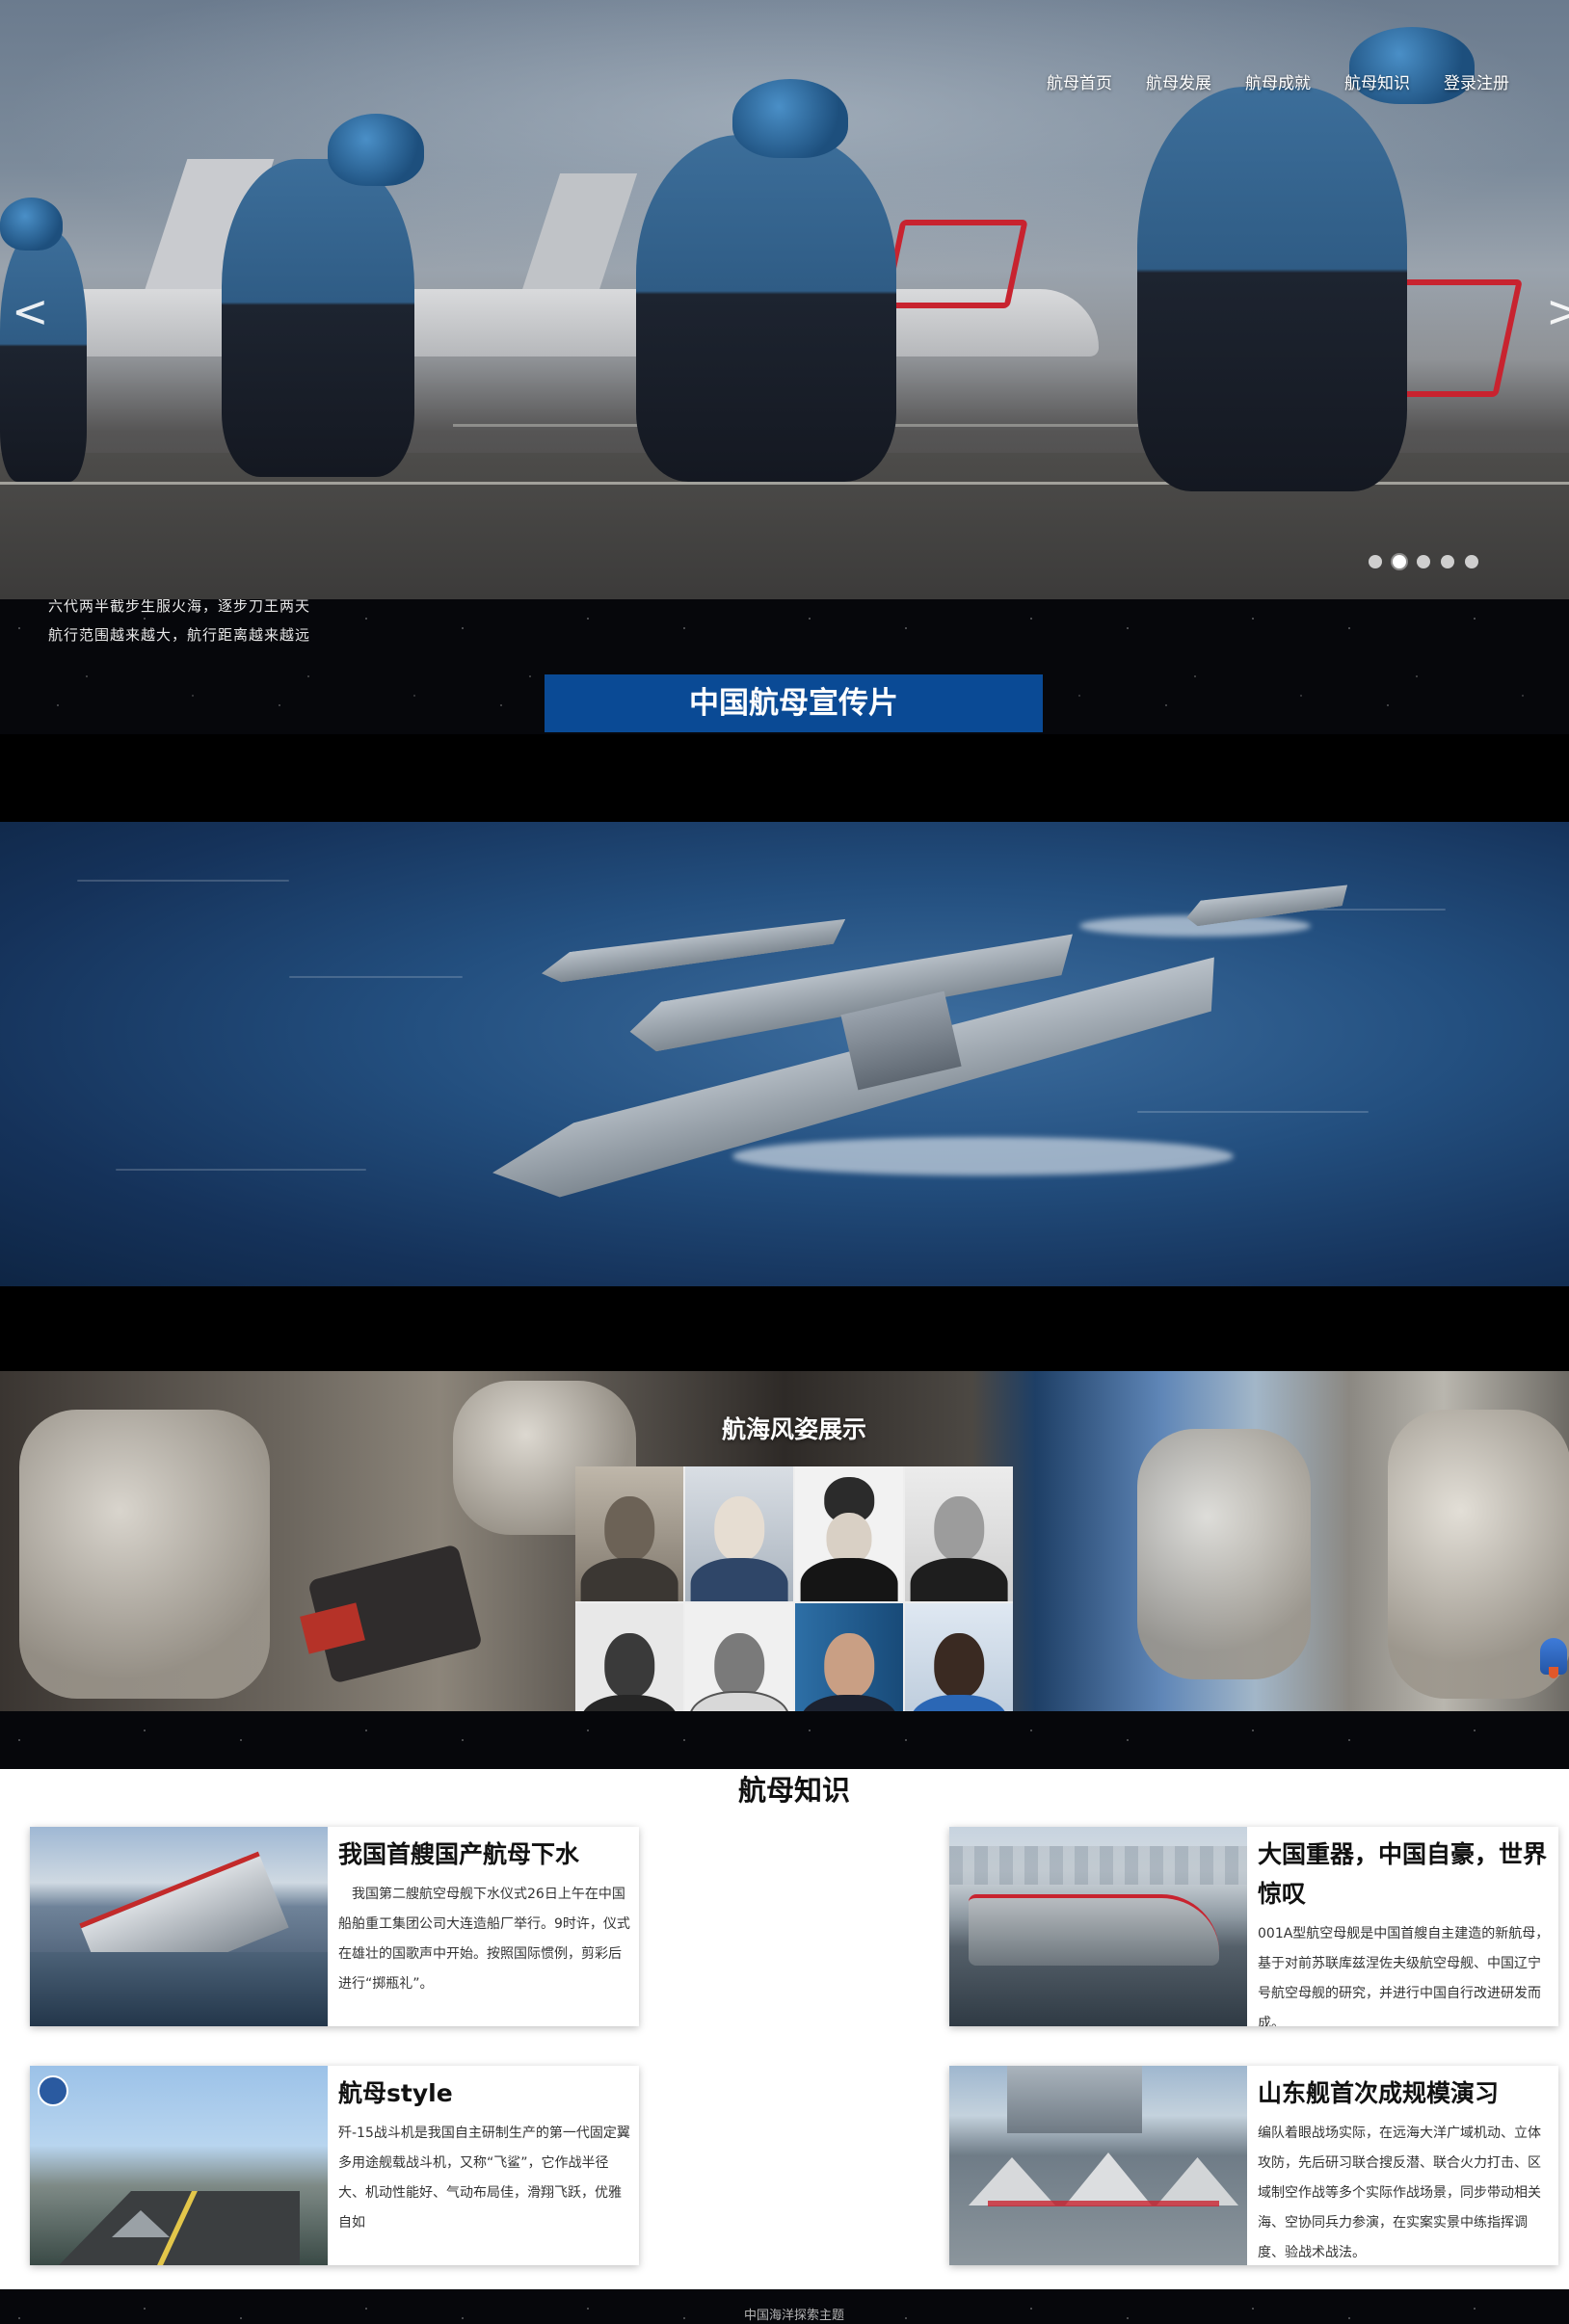 The width and height of the screenshot is (1569, 2324). Describe the element at coordinates (179, 2166) in the screenshot. I see `card-image-deck-jet` at that location.